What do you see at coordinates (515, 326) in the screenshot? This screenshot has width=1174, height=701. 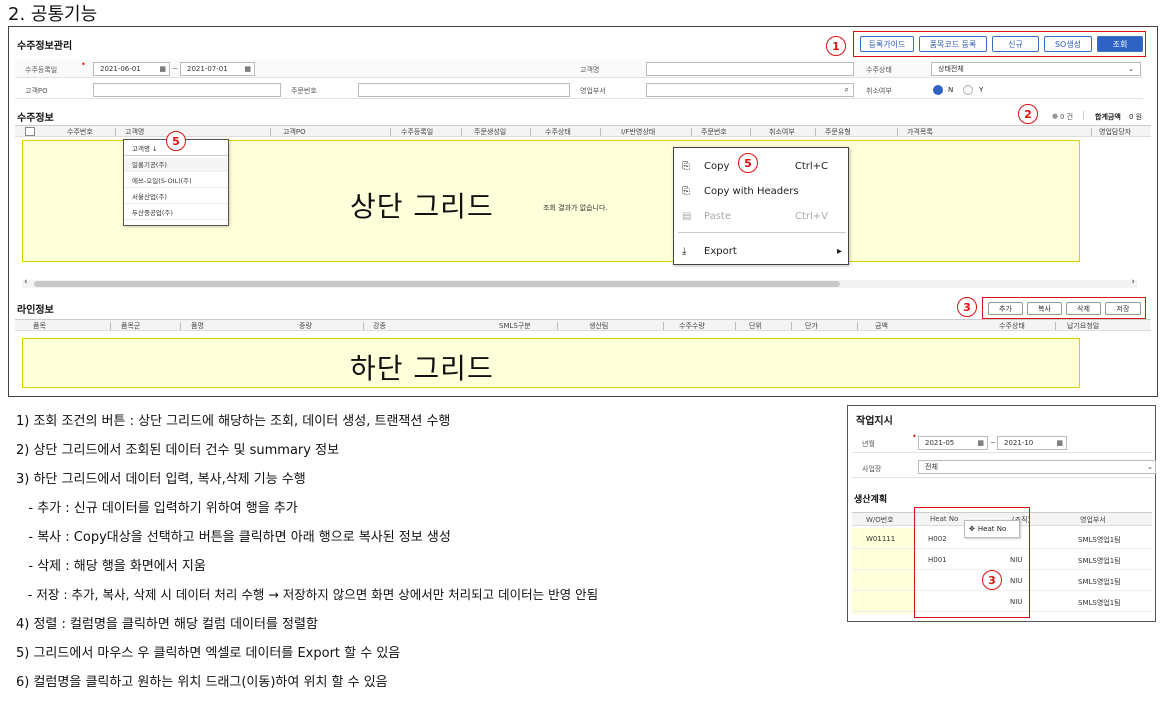 I see `col-smls-type: SMLS구분` at bounding box center [515, 326].